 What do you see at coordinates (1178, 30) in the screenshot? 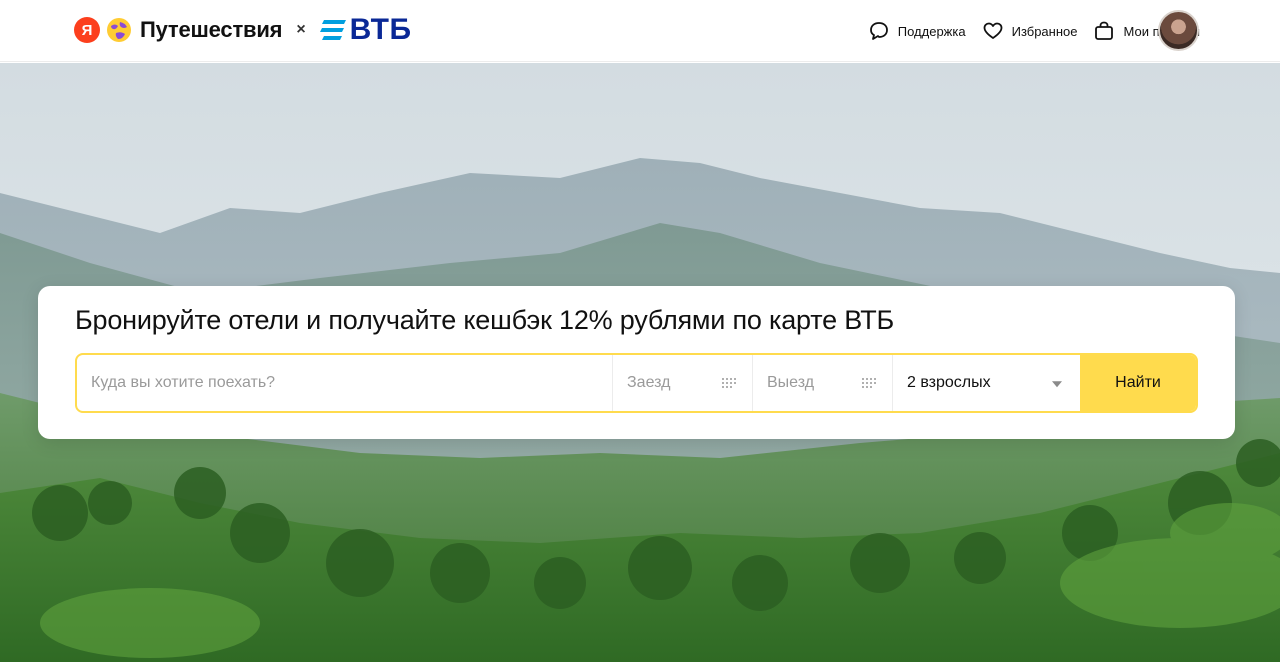
I see `user-avatar` at bounding box center [1178, 30].